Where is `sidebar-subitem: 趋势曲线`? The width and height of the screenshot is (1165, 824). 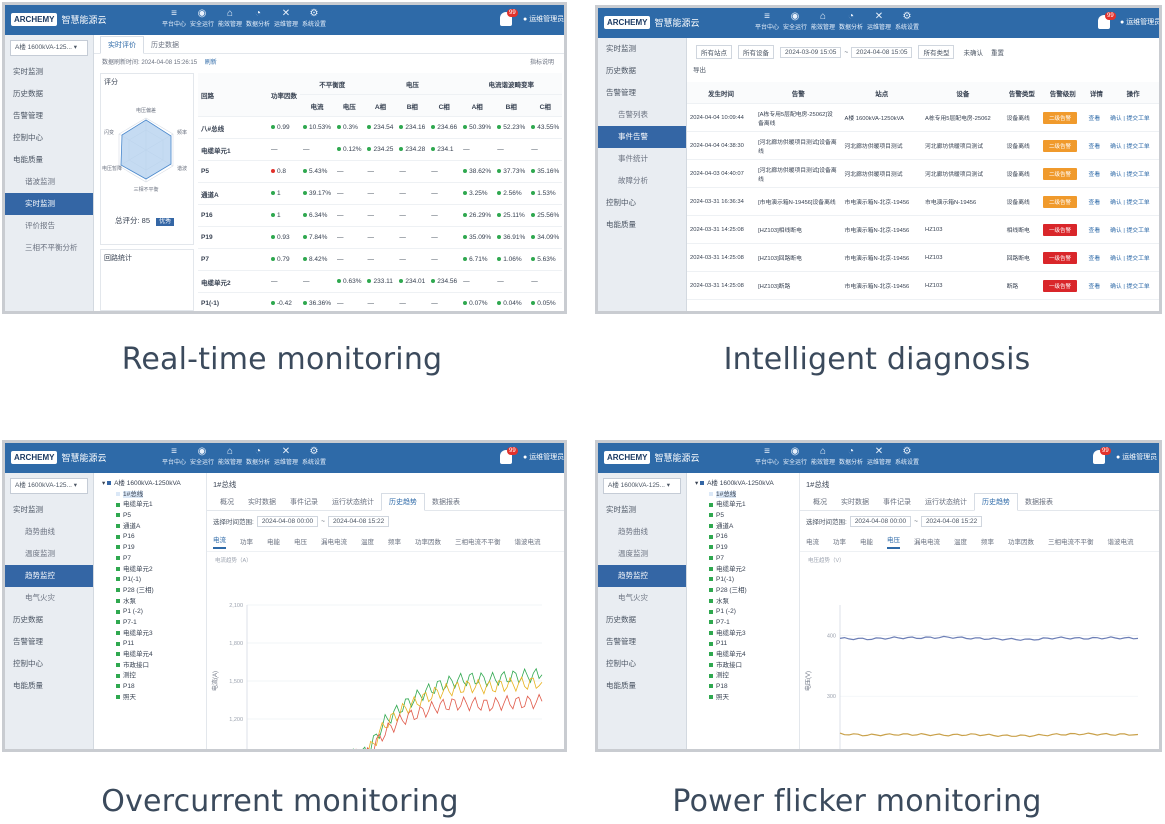
sidebar-subitem: 趋势曲线 is located at coordinates (642, 532).